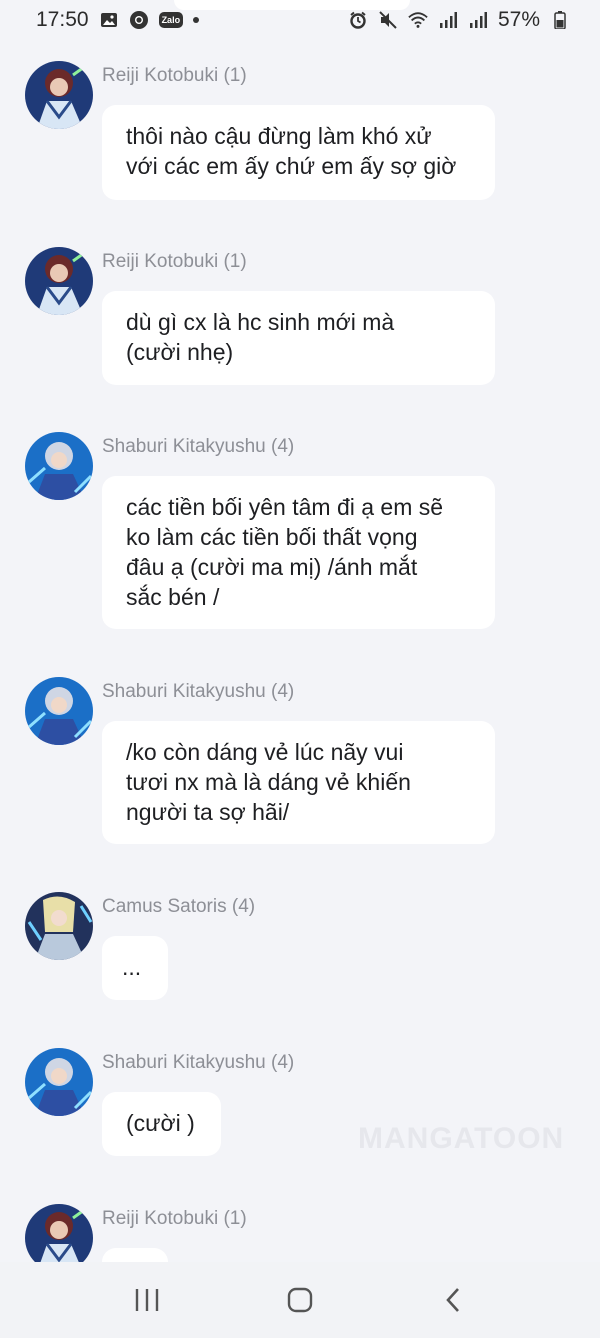 The image size is (600, 1338). I want to click on watermark: MANGATOON, so click(461, 1138).